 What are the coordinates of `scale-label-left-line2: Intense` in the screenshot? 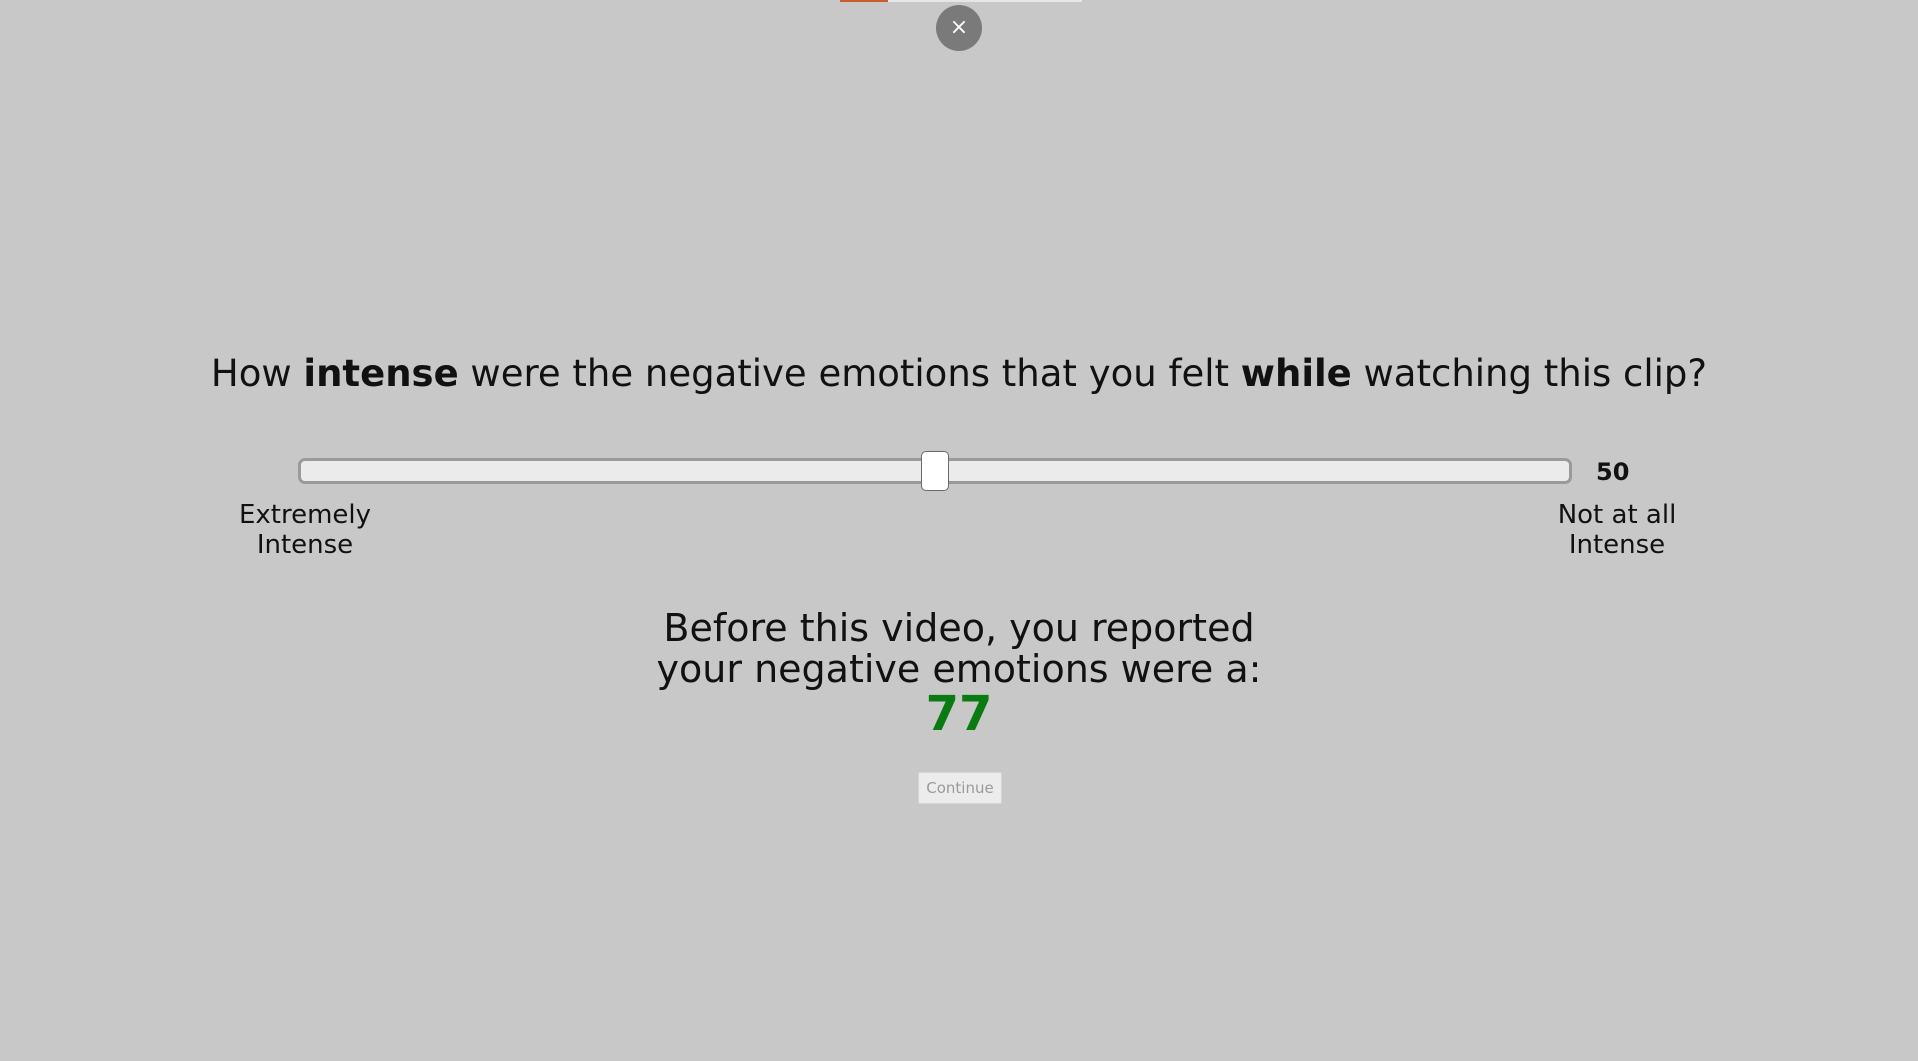 It's located at (305, 545).